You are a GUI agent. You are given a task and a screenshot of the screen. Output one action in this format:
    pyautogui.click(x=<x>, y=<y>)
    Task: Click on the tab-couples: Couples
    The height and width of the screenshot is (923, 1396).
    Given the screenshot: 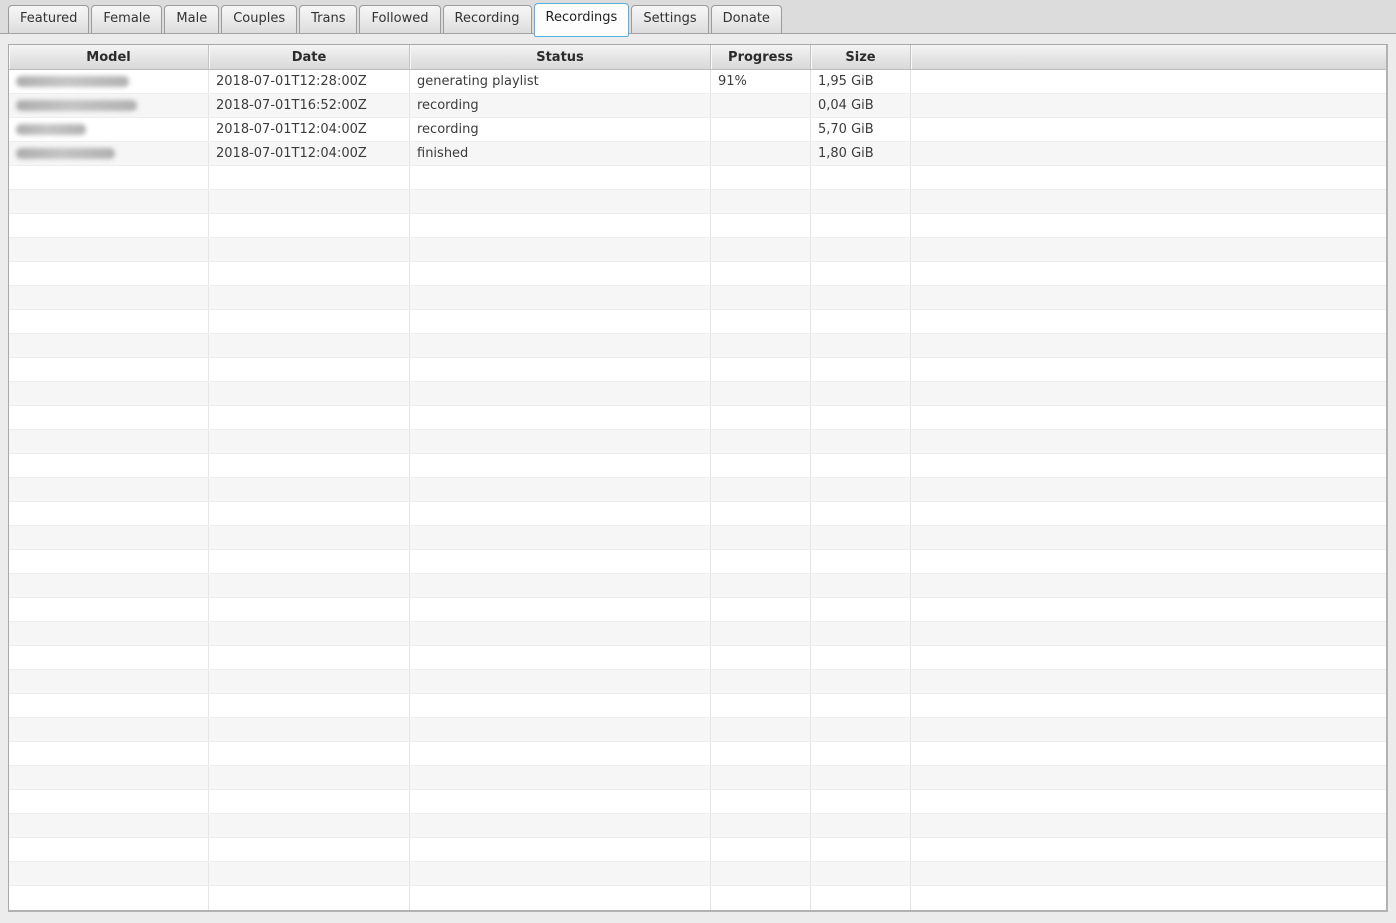 What is the action you would take?
    pyautogui.click(x=259, y=19)
    